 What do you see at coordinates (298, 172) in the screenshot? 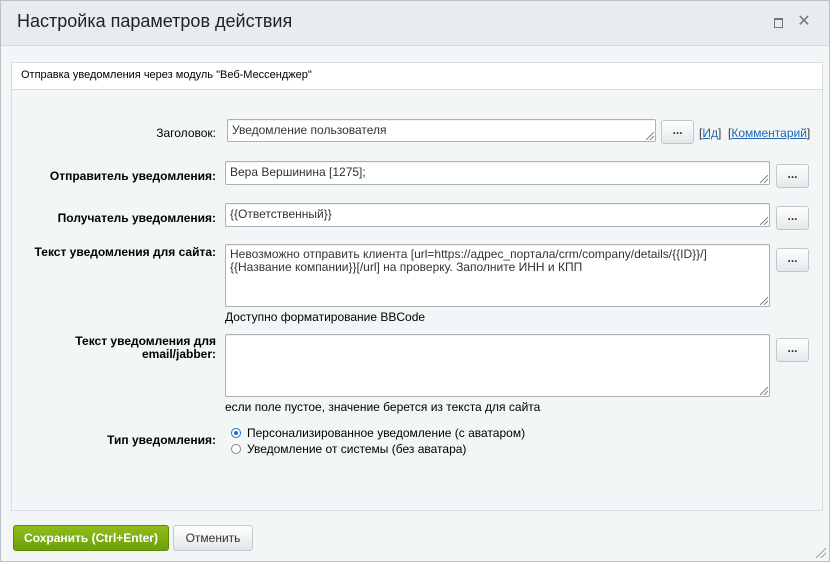
I see `sender-input-value: Вера Вершинина [1275];` at bounding box center [298, 172].